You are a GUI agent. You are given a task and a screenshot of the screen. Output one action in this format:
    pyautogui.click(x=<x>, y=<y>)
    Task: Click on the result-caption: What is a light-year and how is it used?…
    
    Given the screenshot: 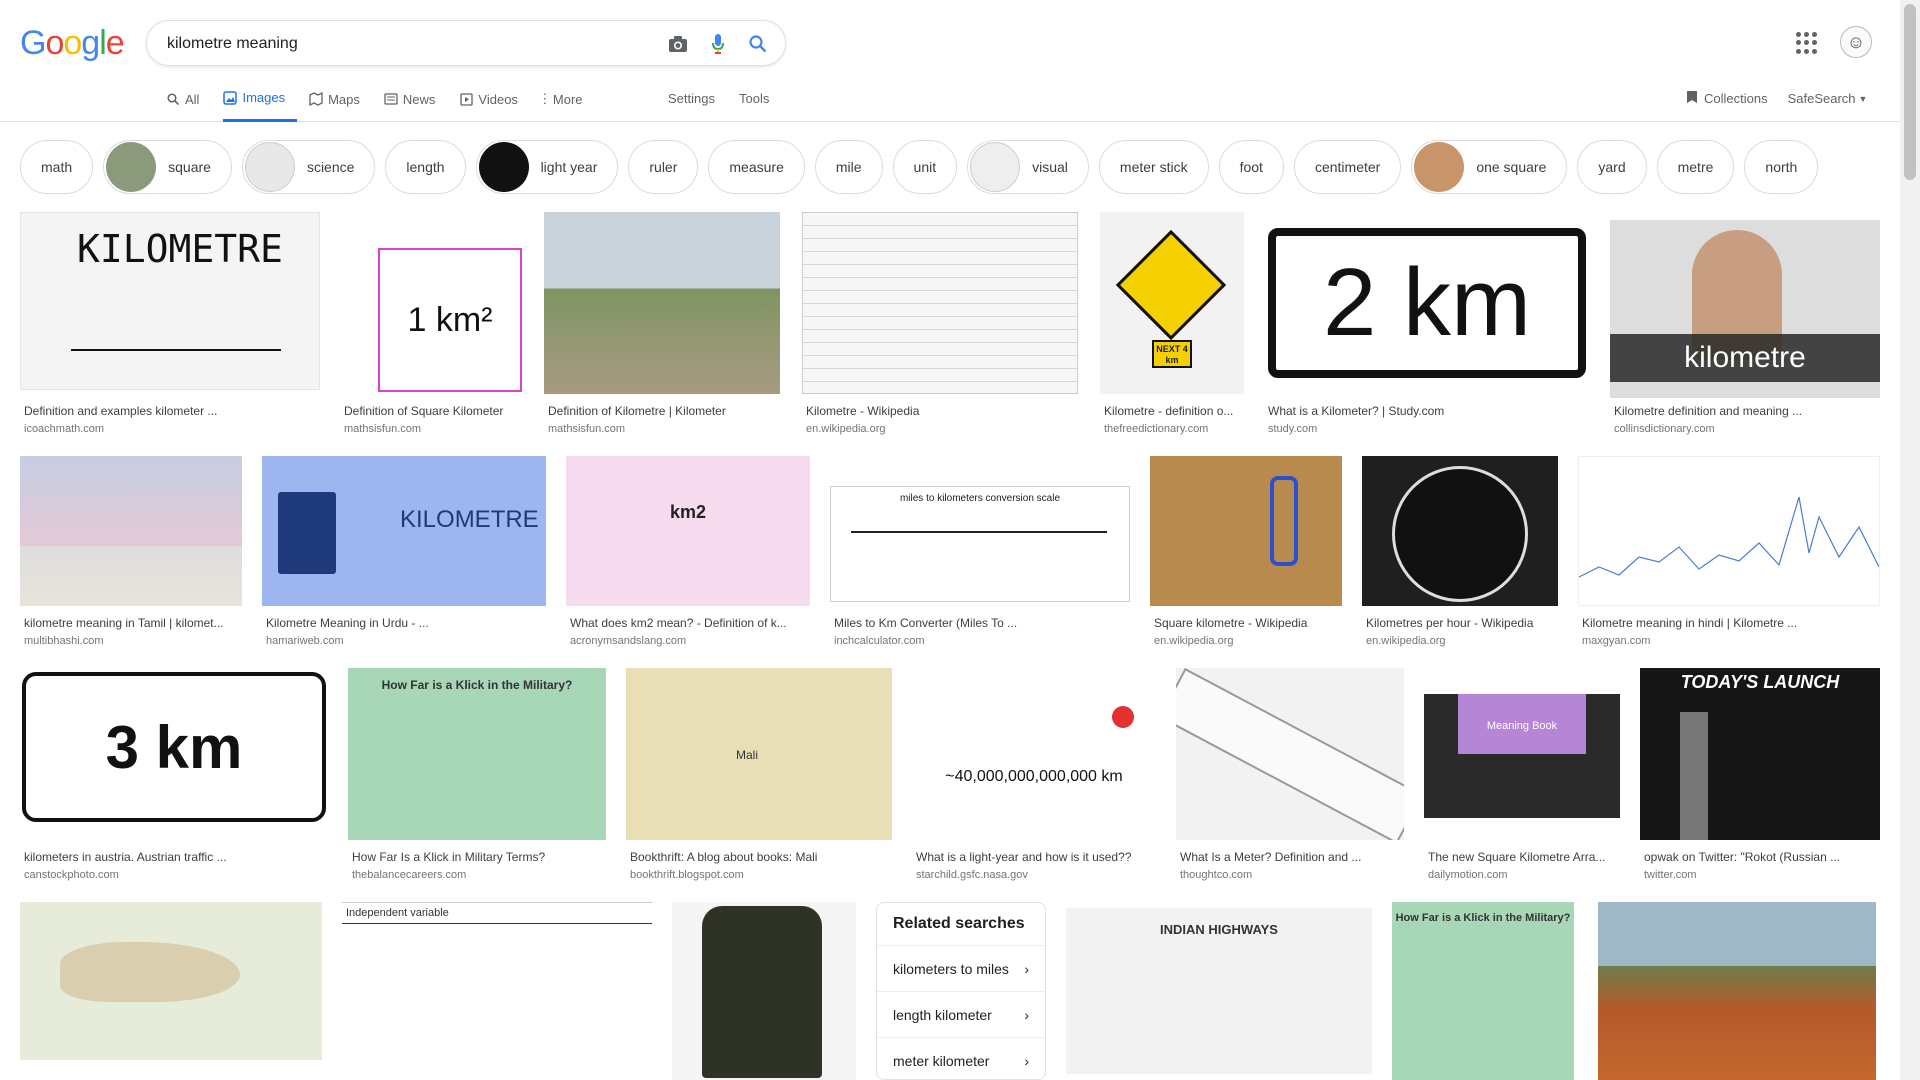 What is the action you would take?
    pyautogui.click(x=1036, y=857)
    